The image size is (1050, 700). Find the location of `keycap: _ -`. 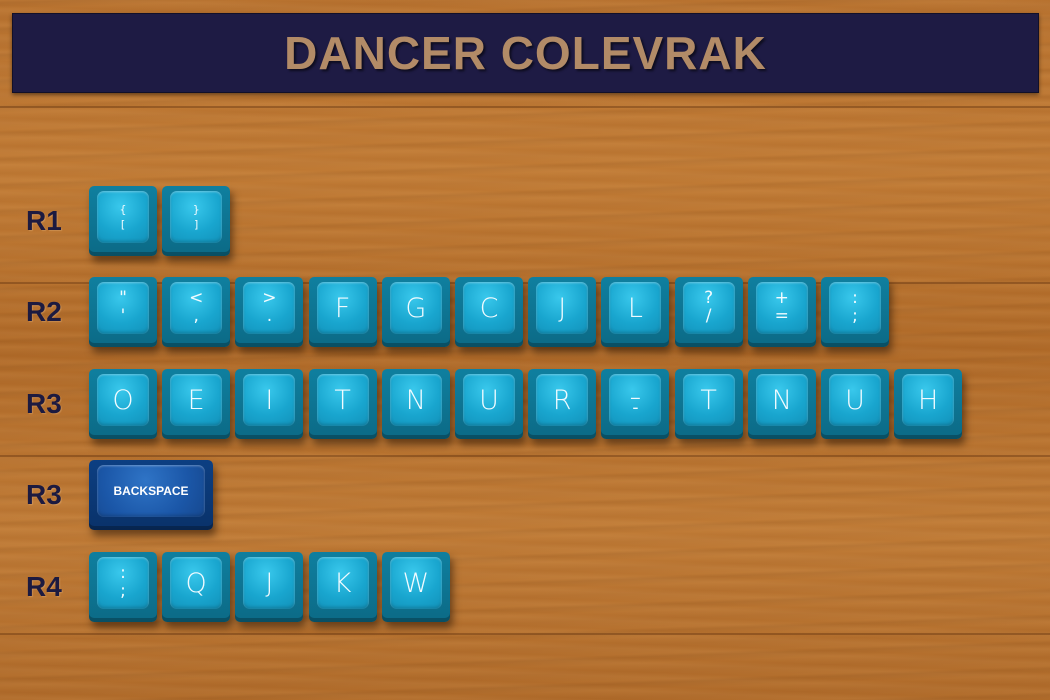

keycap: _ - is located at coordinates (635, 404).